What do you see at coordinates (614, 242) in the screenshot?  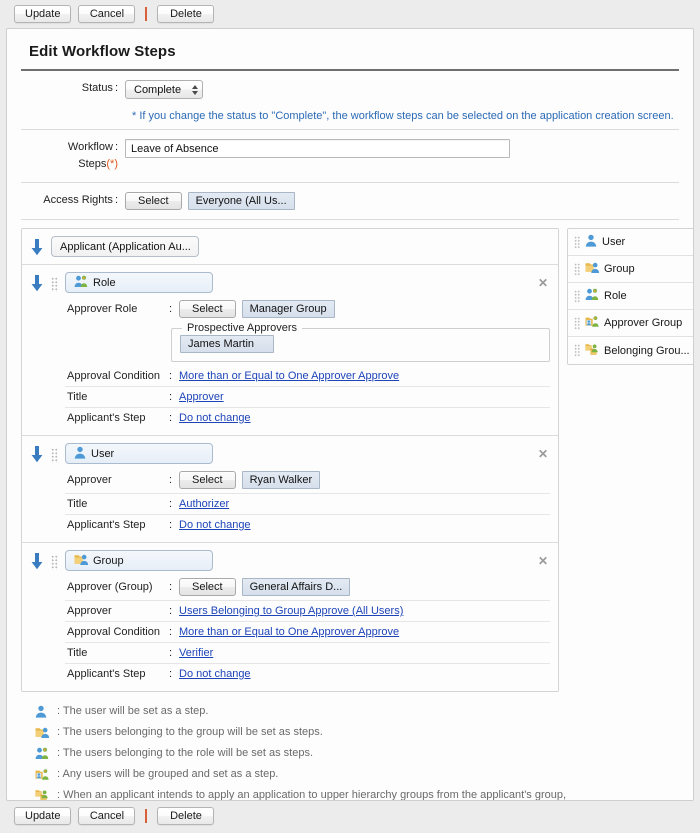 I see `palette-item-user-label: User` at bounding box center [614, 242].